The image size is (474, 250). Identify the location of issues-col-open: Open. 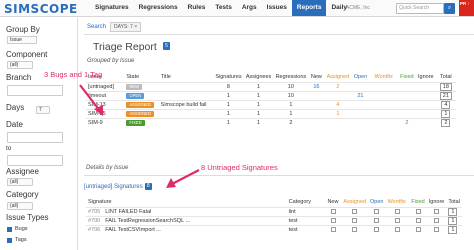
(360, 77).